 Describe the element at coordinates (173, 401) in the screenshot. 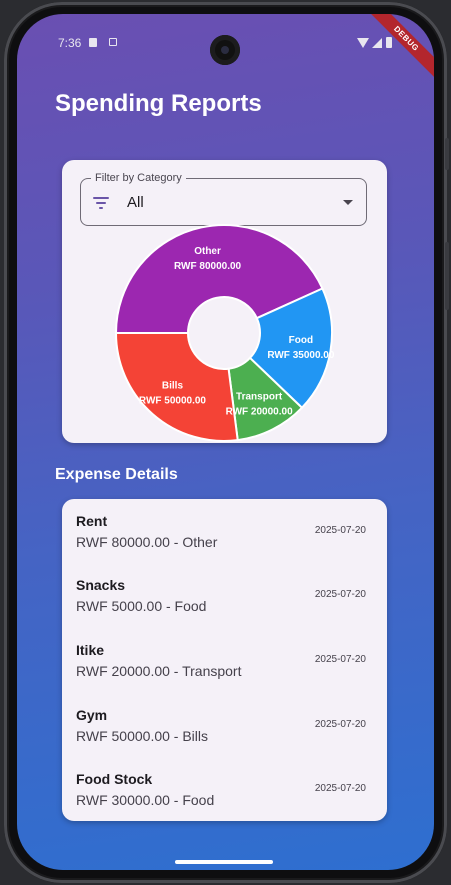

I see `slice-value-label: RWF 50000.00` at that location.